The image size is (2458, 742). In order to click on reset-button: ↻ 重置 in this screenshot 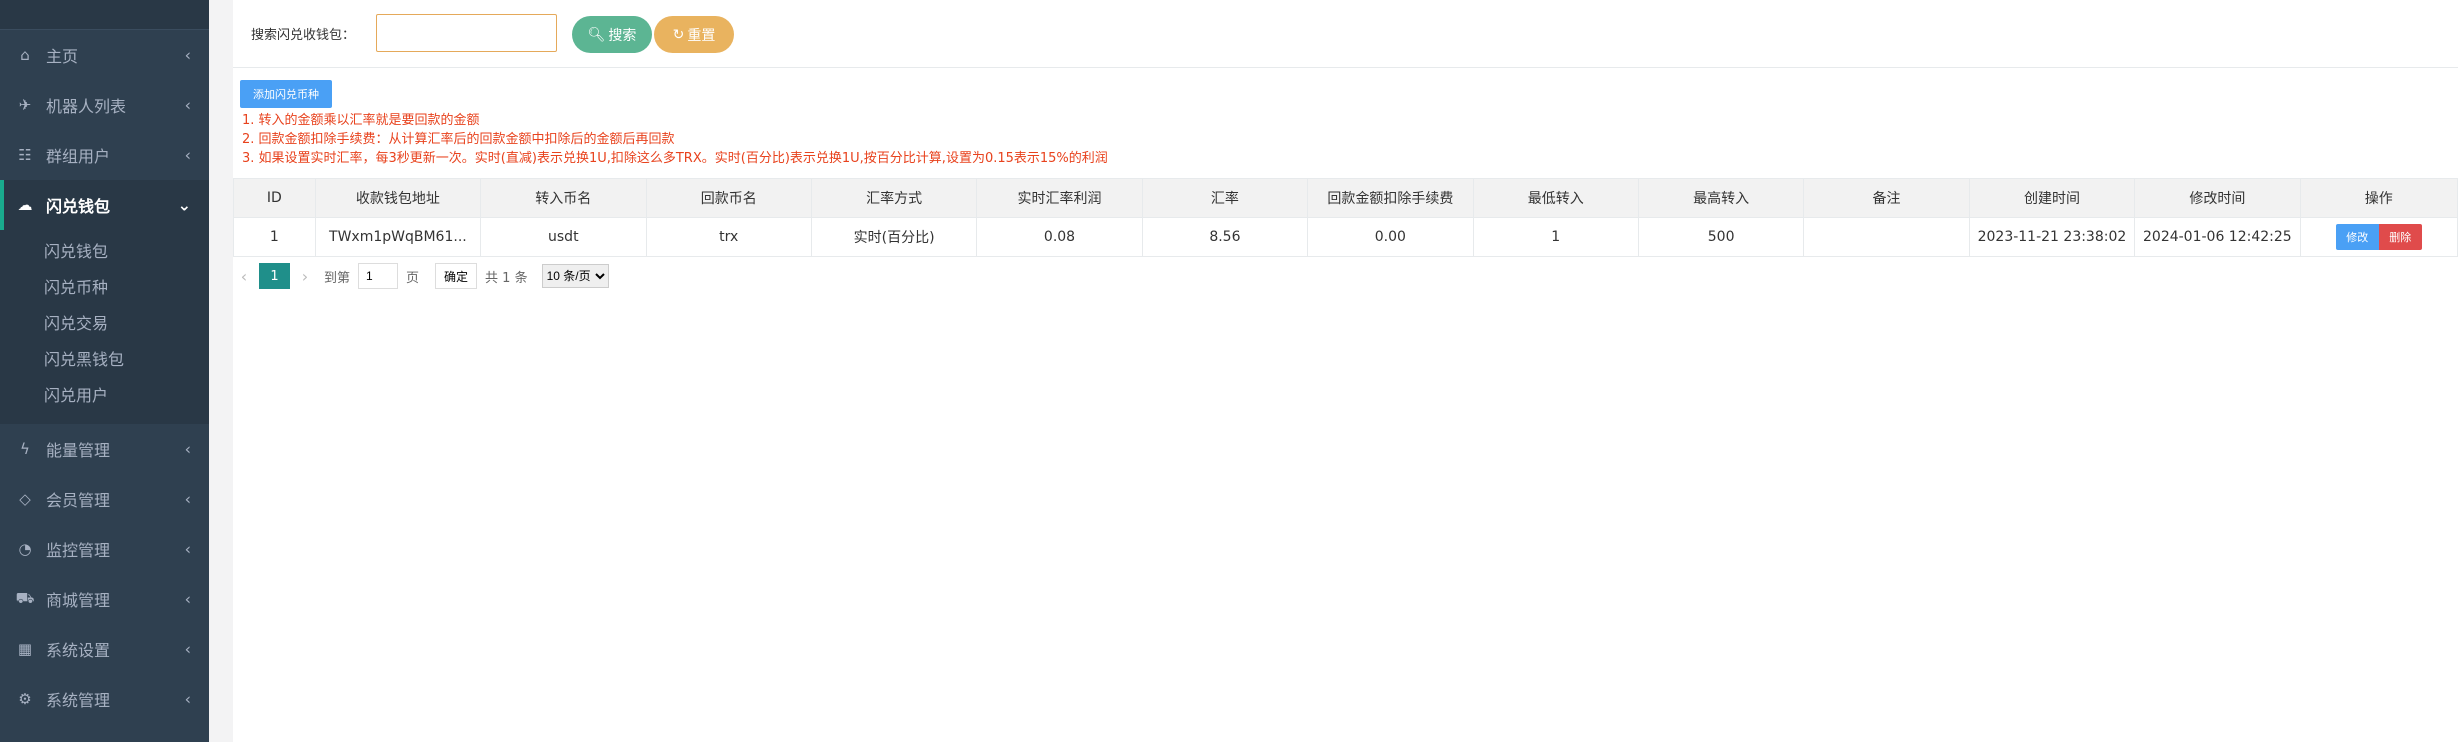, I will do `click(694, 34)`.